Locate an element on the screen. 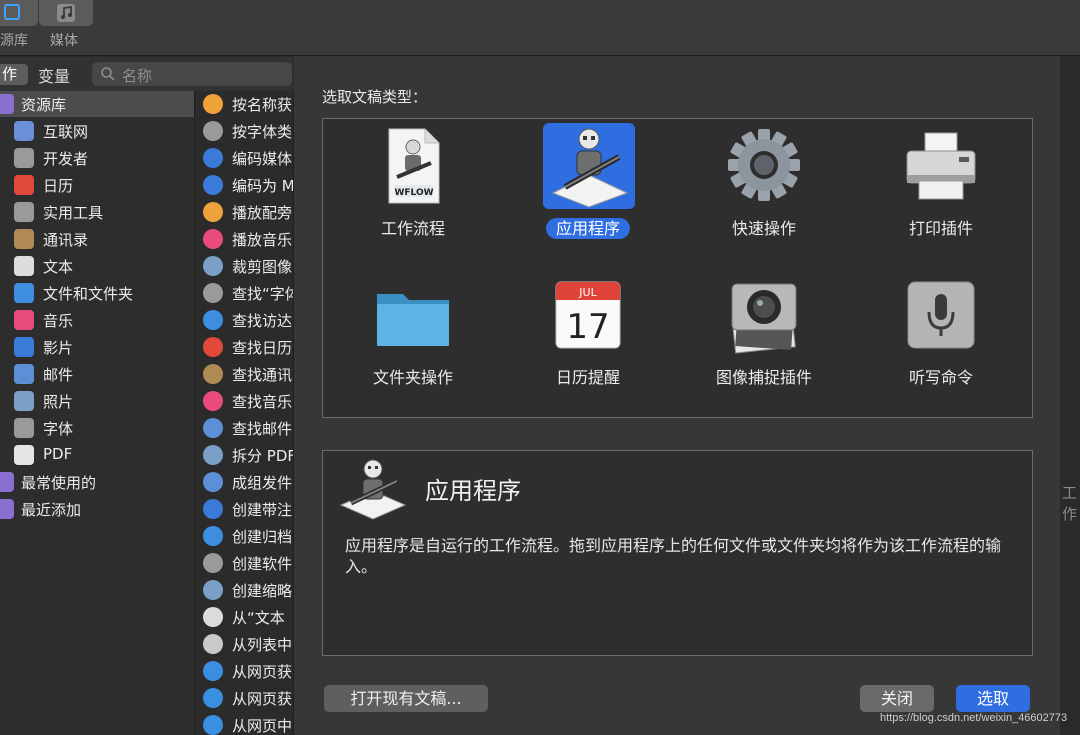 The height and width of the screenshot is (735, 1080). sidebar-item: 字体 is located at coordinates (97, 428).